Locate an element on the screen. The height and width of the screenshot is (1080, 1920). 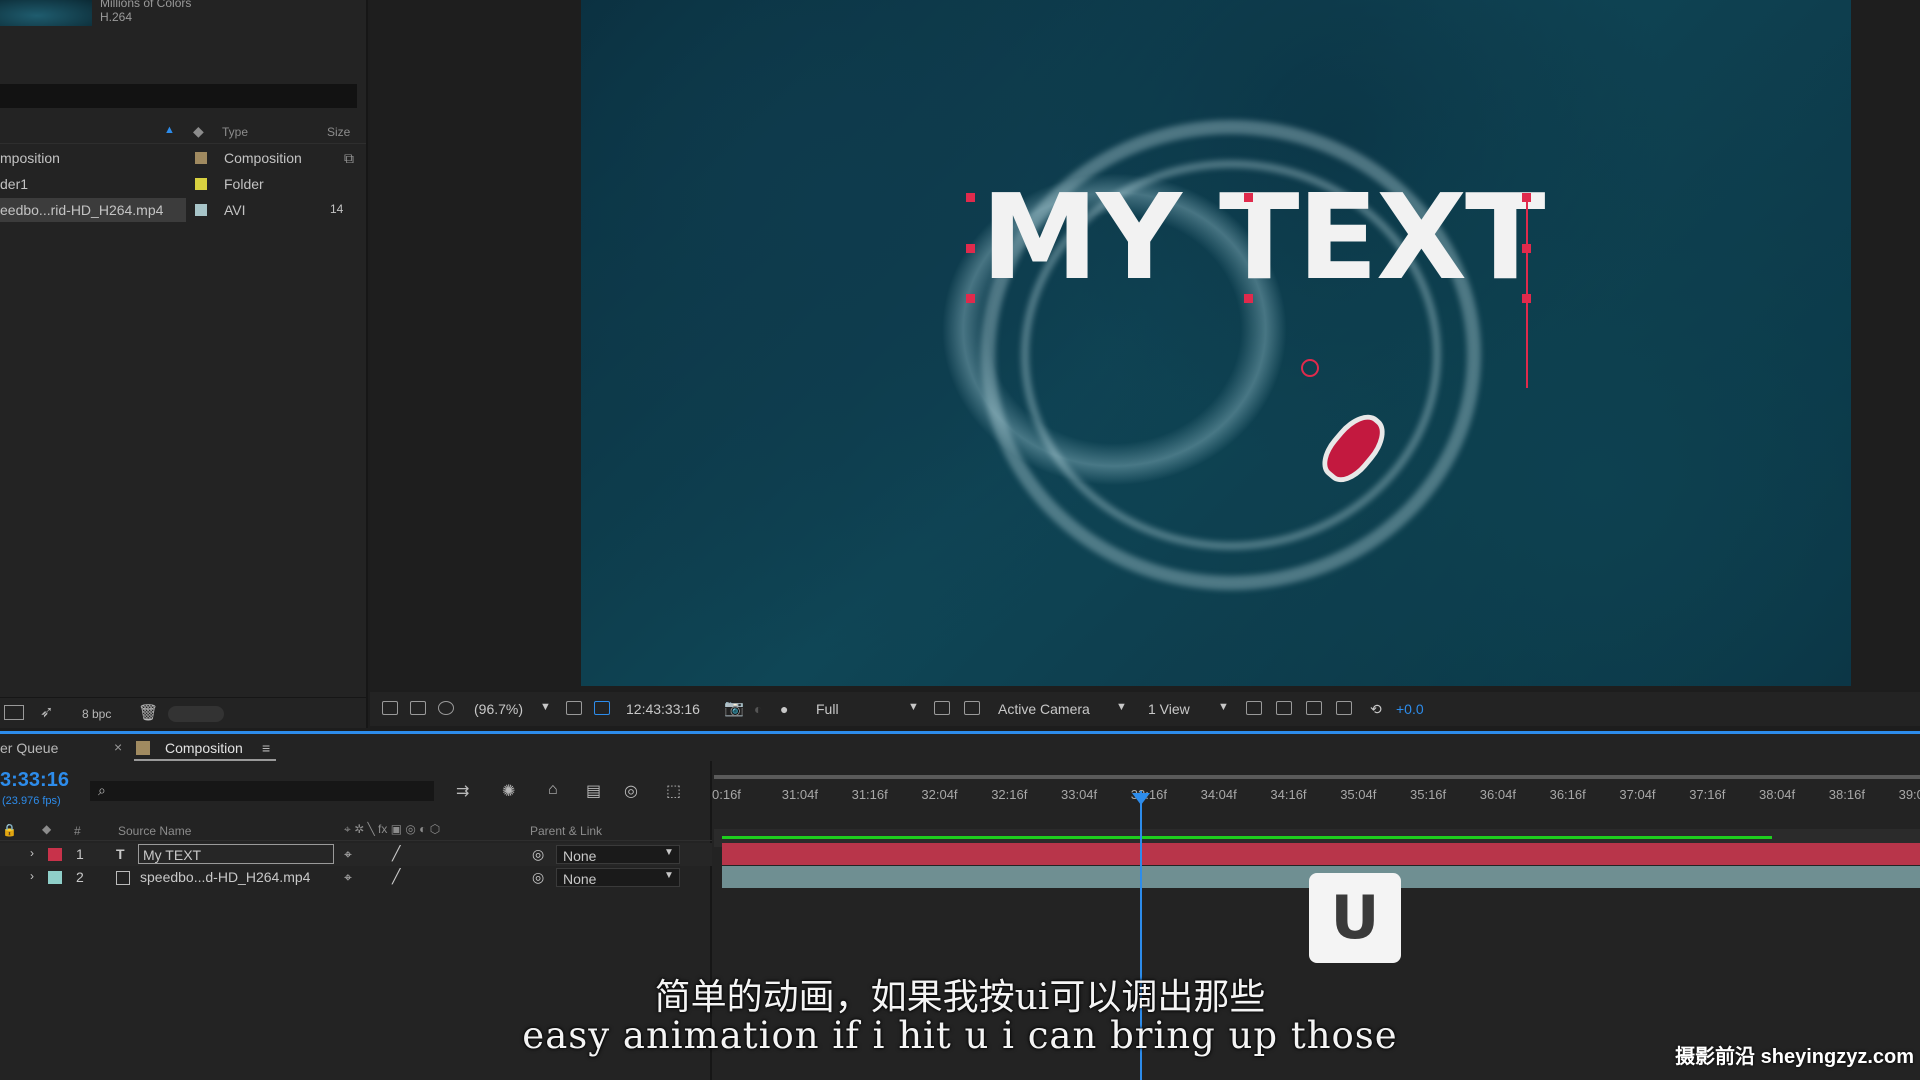
close-icon: × is located at coordinates (118, 747).